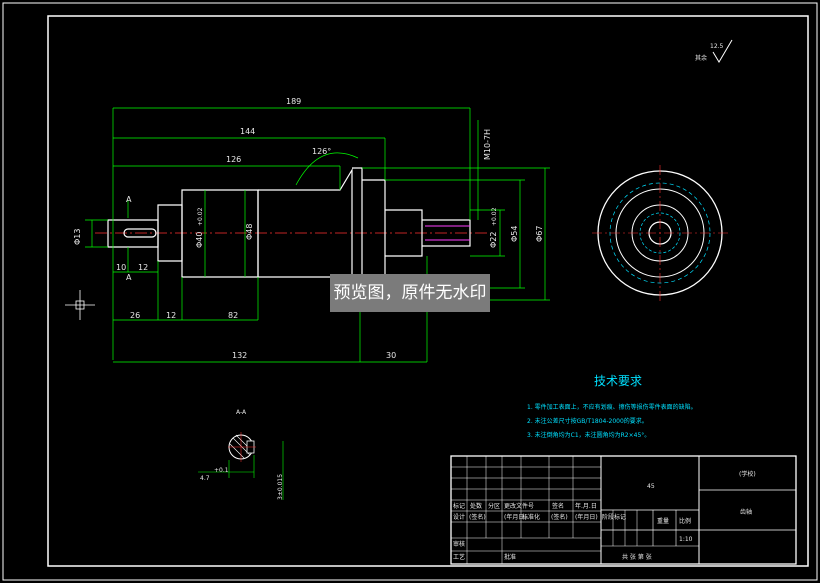 The width and height of the screenshot is (820, 583). Describe the element at coordinates (717, 46) in the screenshot. I see `roughness-value: 12.5` at that location.